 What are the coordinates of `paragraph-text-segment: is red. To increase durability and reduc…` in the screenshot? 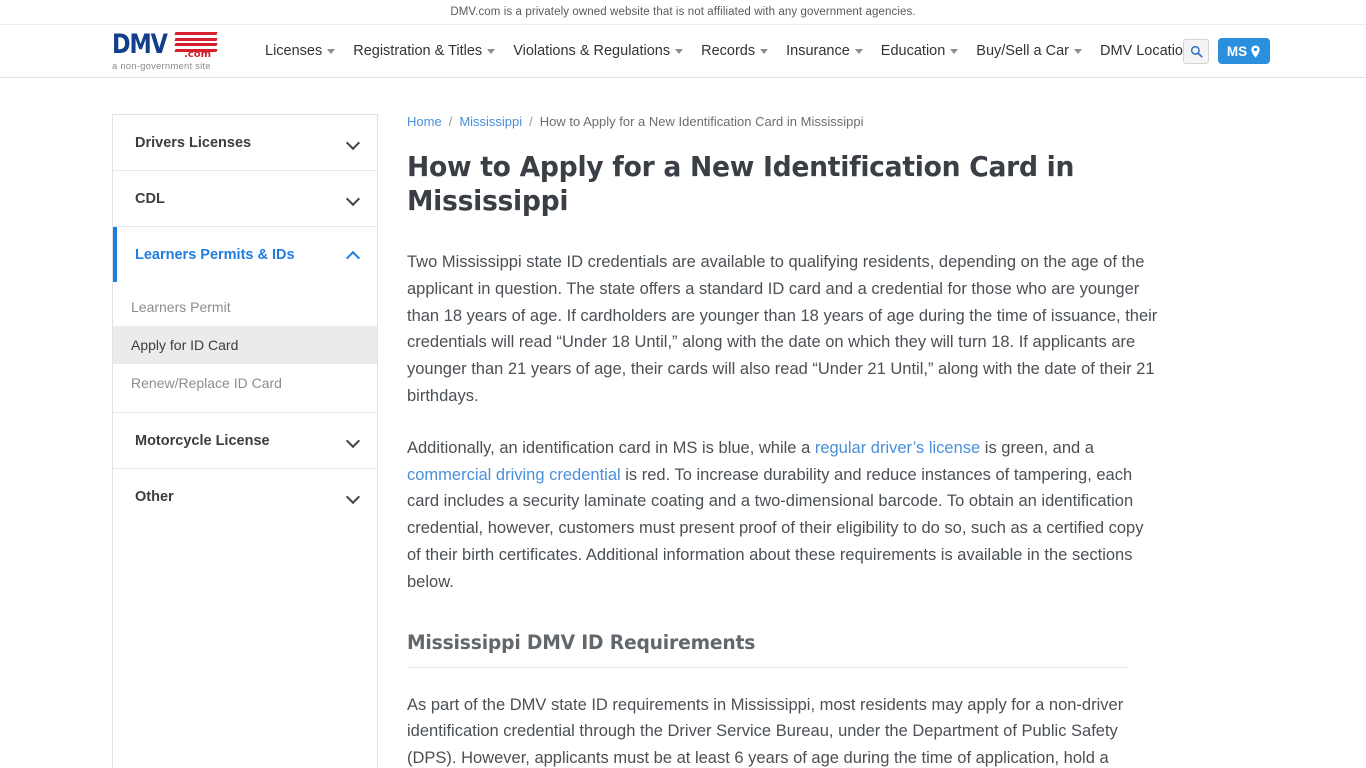 It's located at (775, 528).